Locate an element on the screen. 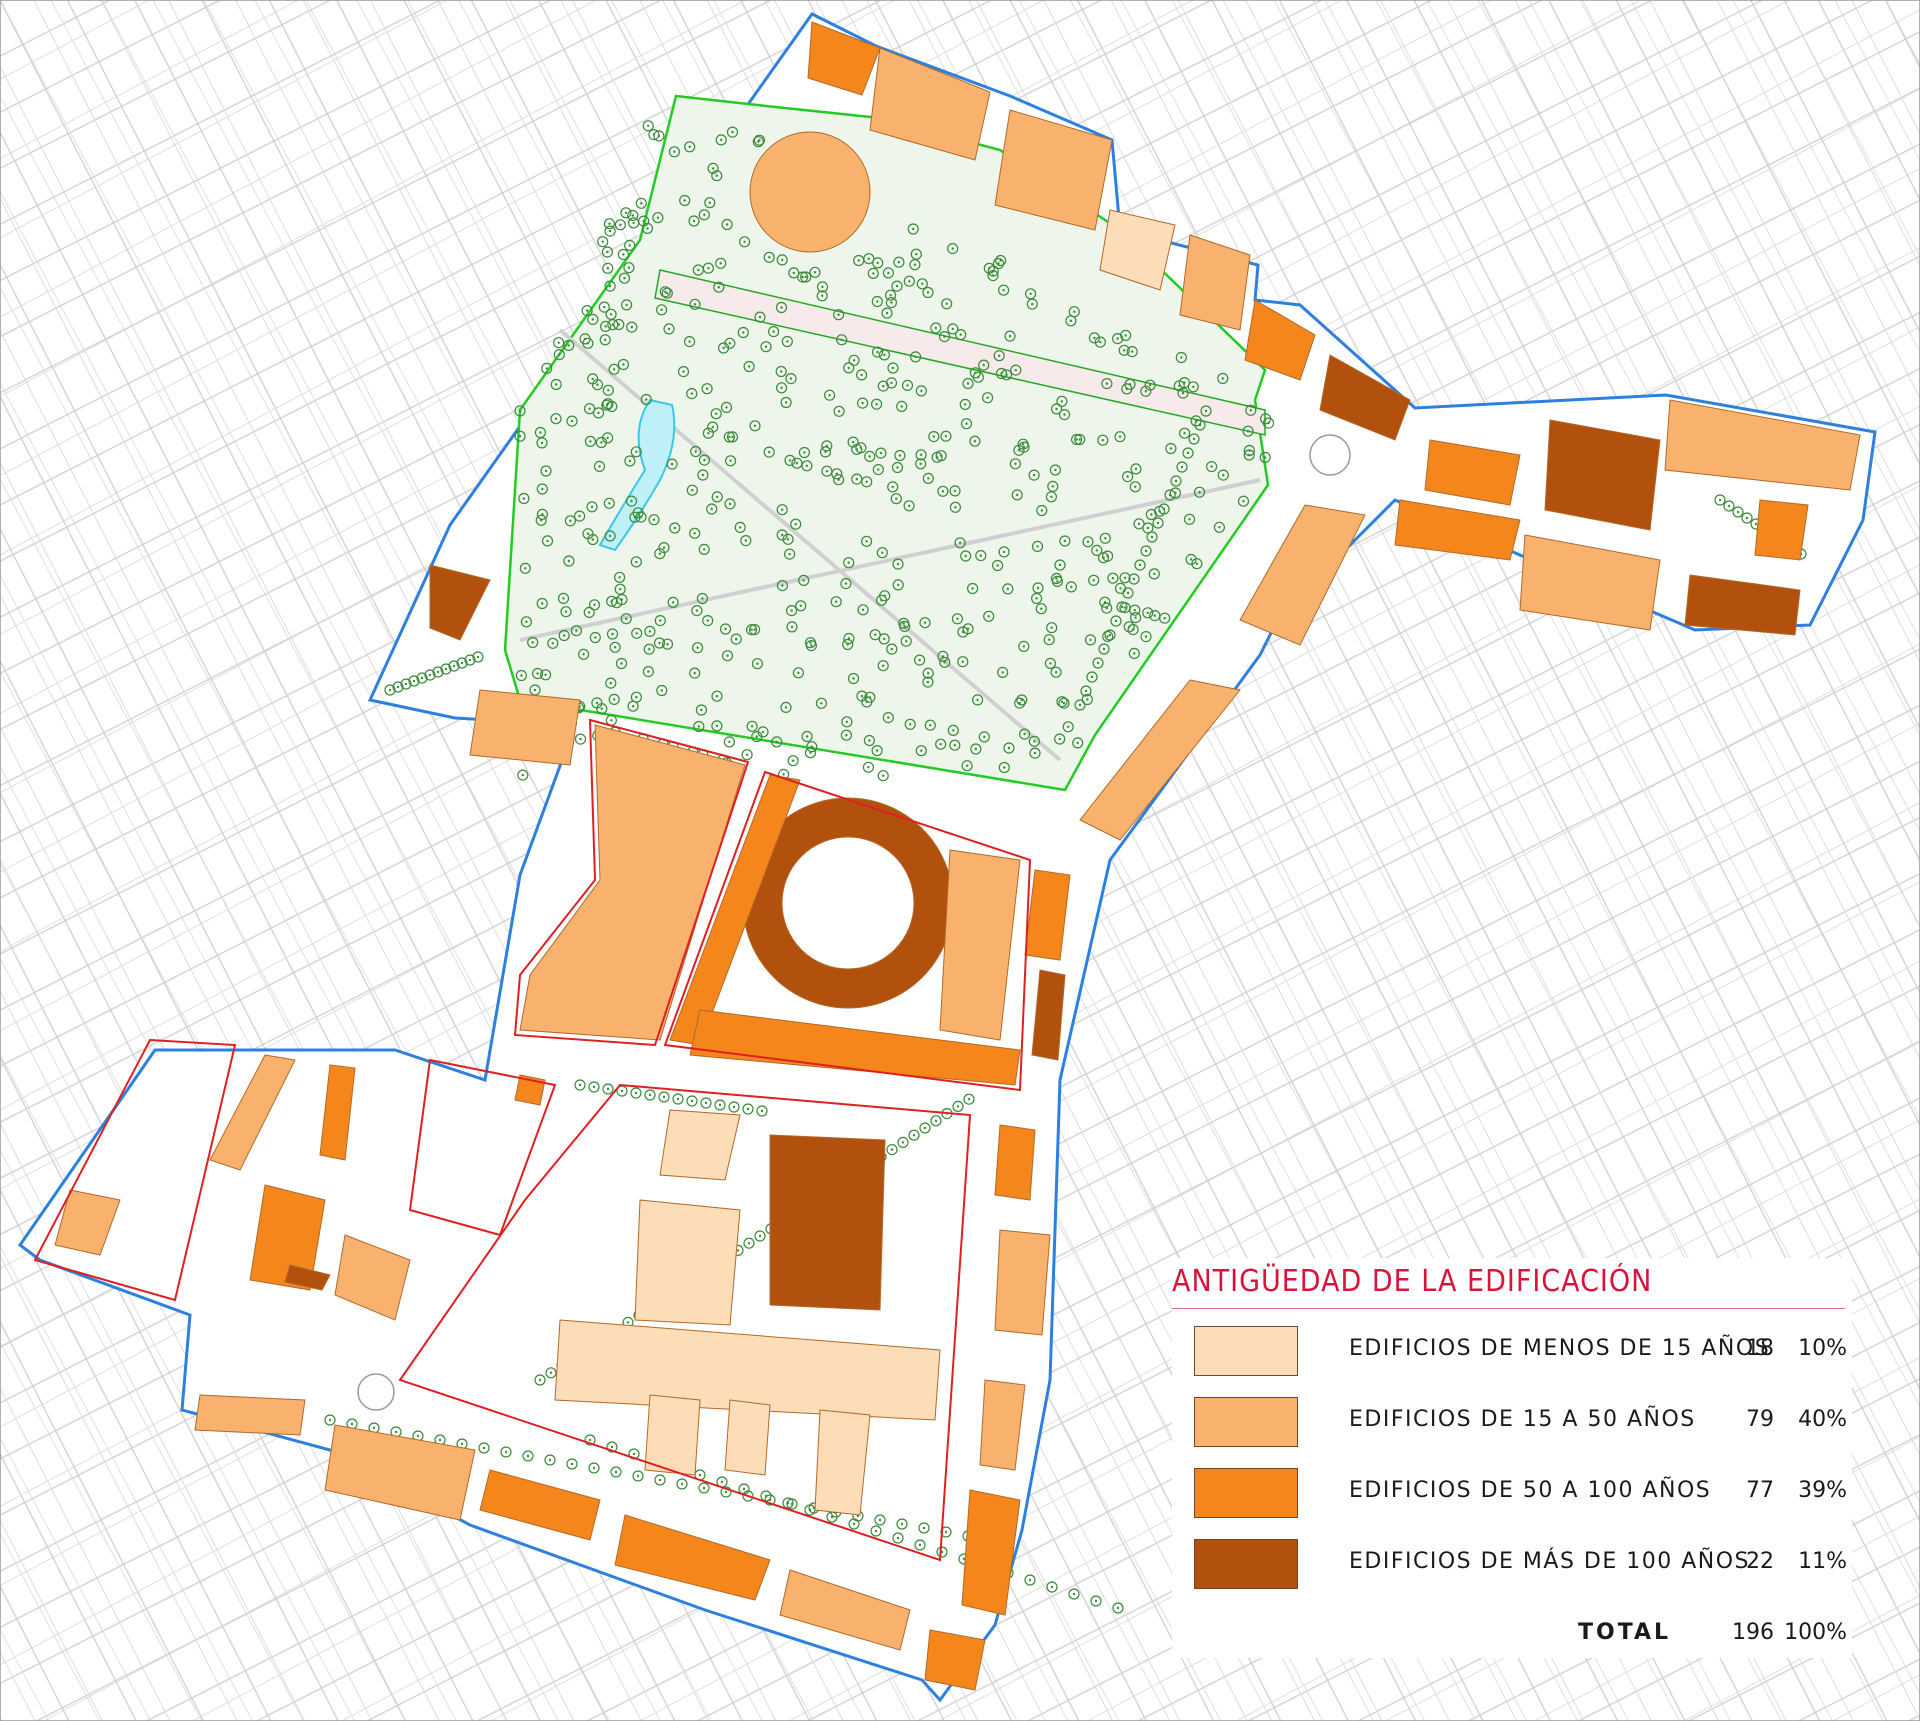 This screenshot has height=1721, width=1920. legend-row-50-100: EDIFICIOS DE 50 A 100 AÑOS 77 39% is located at coordinates (1517, 1494).